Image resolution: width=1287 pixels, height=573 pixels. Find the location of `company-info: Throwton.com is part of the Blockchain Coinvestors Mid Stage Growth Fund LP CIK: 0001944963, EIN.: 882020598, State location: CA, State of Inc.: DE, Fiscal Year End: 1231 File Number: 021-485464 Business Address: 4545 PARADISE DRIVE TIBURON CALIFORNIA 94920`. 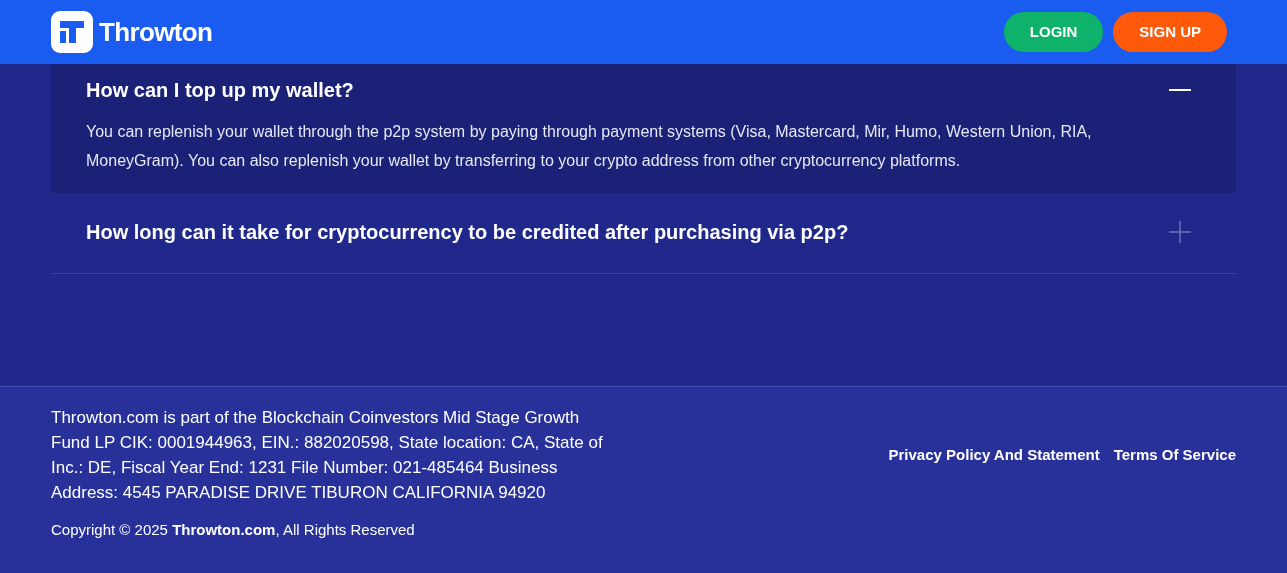

company-info: Throwton.com is part of the Blockchain Coinvestors Mid Stage Growth Fund LP CIK: 0001944963, EIN.: 882020598, State location: CA, State of Inc.: DE, Fiscal Year End: 1231 File Number: 021-485464 Business Address: 4545 PARADISE DRIVE TIBURON CALIFORNIA 94920 is located at coordinates (327, 455).